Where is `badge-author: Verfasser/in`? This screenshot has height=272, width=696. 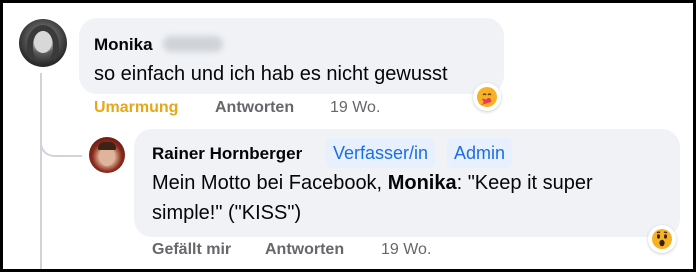 badge-author: Verfasser/in is located at coordinates (381, 153).